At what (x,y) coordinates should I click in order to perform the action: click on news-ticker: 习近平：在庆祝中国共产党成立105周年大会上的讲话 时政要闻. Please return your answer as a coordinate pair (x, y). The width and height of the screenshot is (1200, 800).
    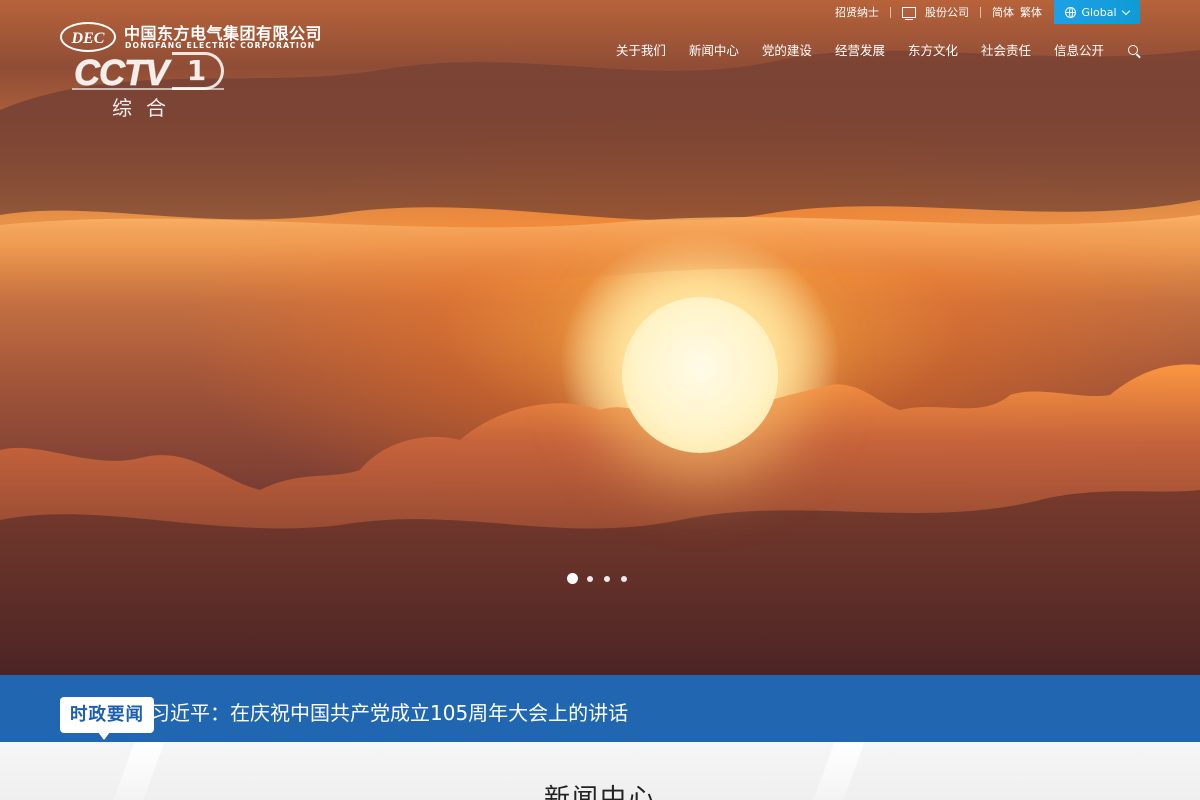
    Looking at the image, I should click on (600, 708).